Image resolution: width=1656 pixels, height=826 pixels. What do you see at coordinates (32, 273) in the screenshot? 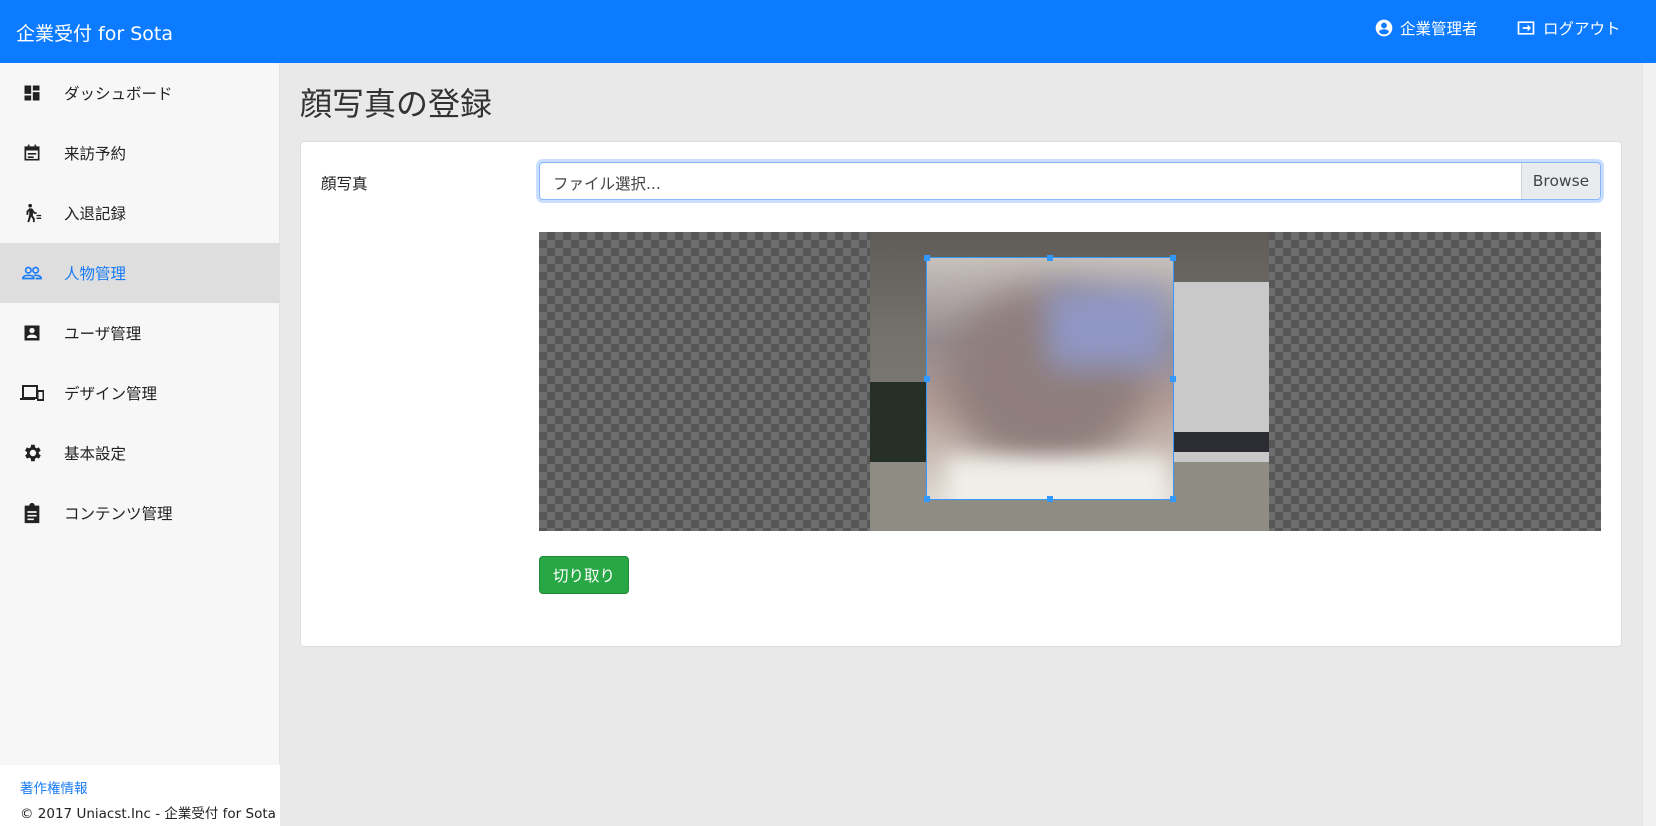
I see `people-icon` at bounding box center [32, 273].